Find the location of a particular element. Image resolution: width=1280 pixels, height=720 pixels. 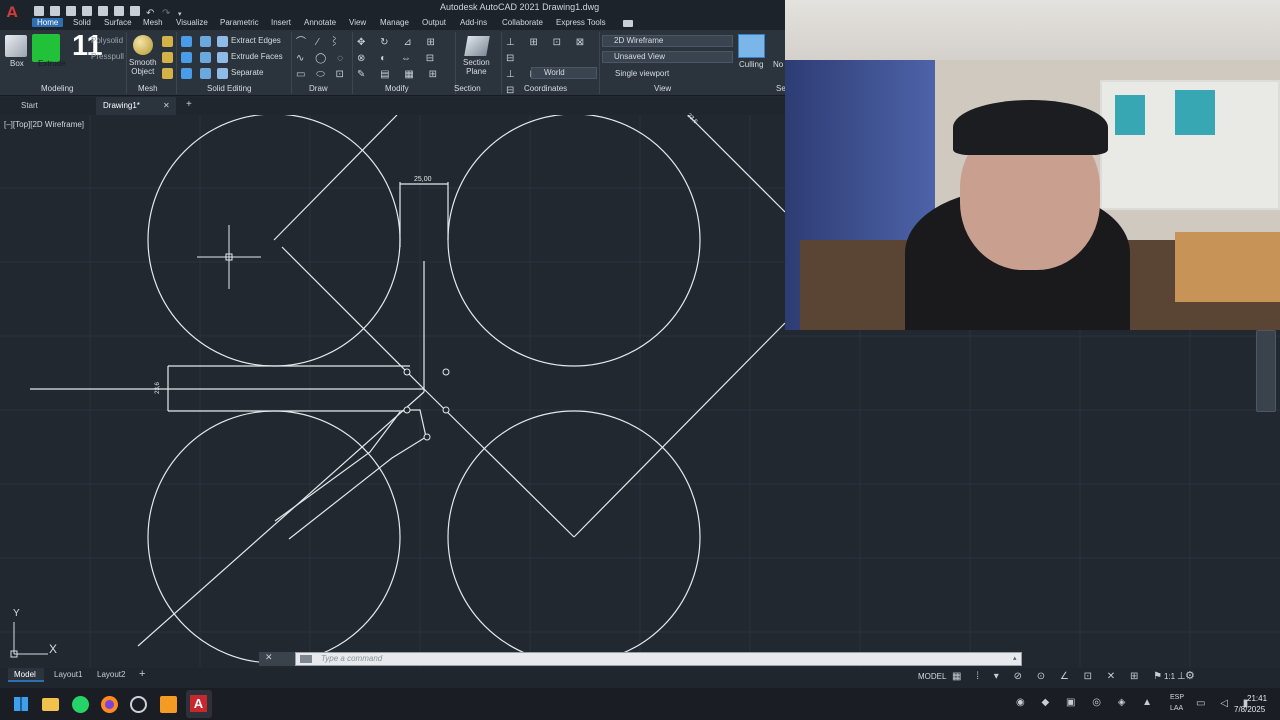

quick-access-toolbar: ↶ ↷ ▾ is located at coordinates (112, 11).